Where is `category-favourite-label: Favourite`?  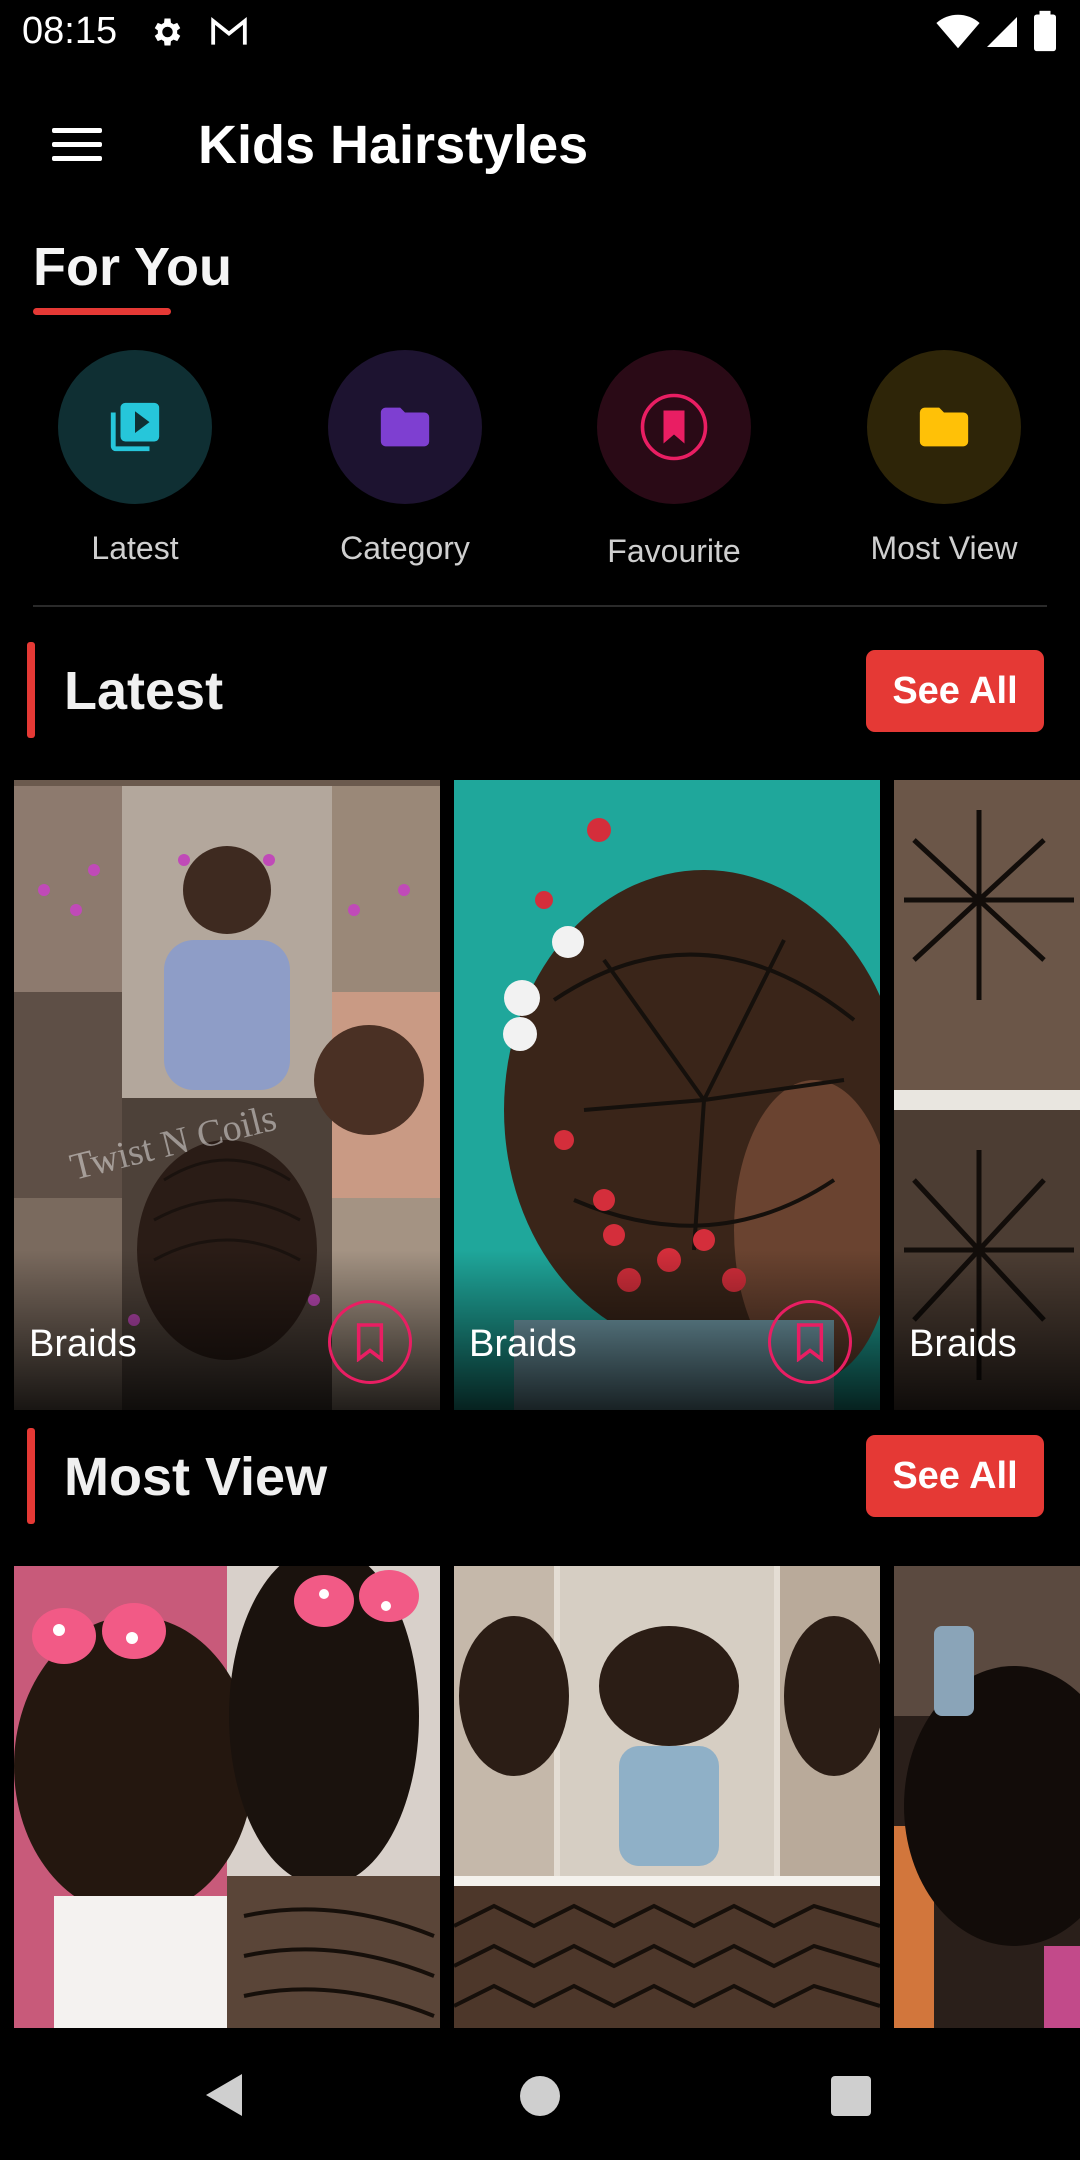
category-favourite-label: Favourite is located at coordinates (674, 551).